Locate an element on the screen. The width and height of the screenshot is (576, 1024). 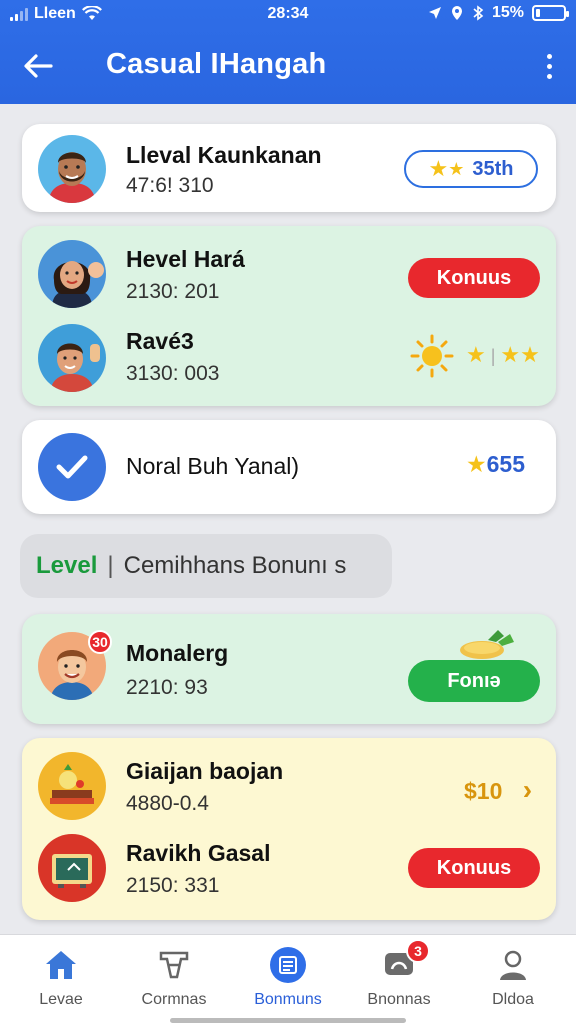
location-pin-icon is located at coordinates (456, 13).